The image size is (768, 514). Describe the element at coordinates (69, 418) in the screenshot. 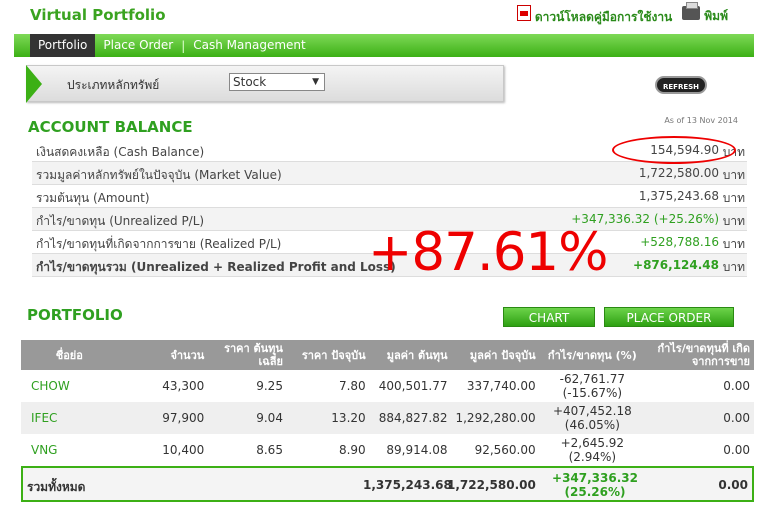

I see `symbol-link: IFEC` at that location.